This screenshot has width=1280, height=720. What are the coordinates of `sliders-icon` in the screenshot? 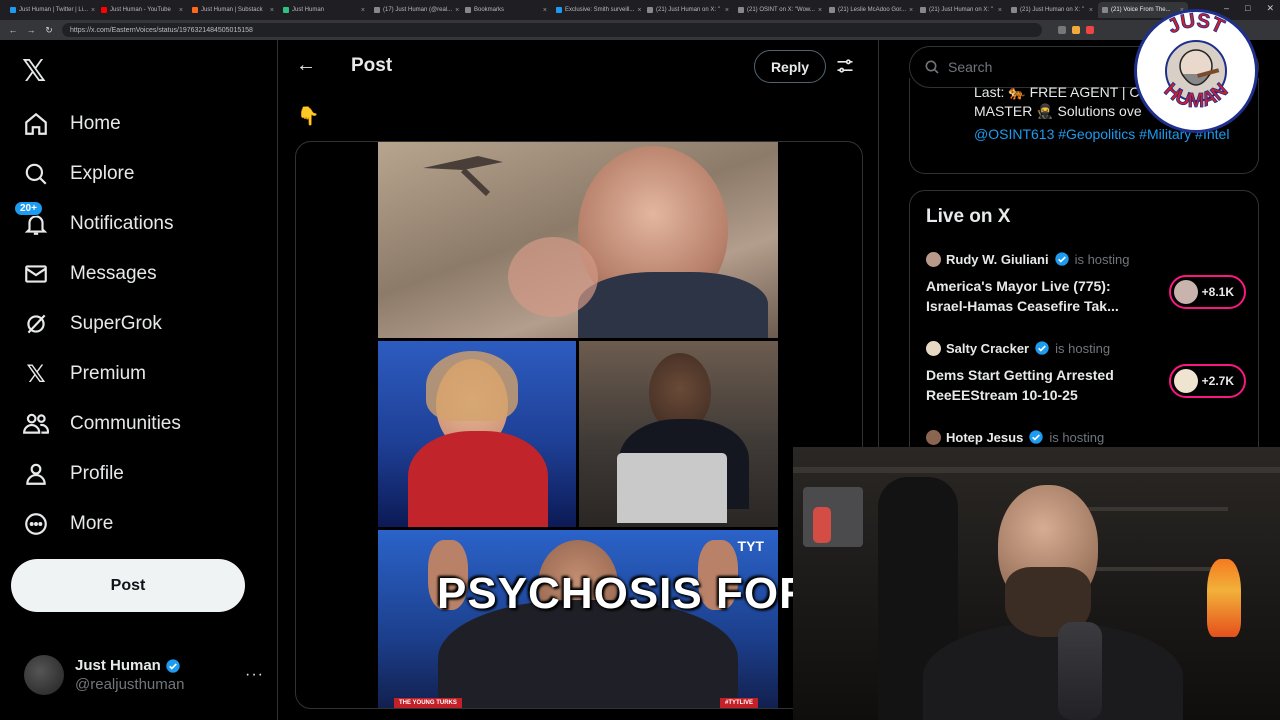 It's located at (845, 68).